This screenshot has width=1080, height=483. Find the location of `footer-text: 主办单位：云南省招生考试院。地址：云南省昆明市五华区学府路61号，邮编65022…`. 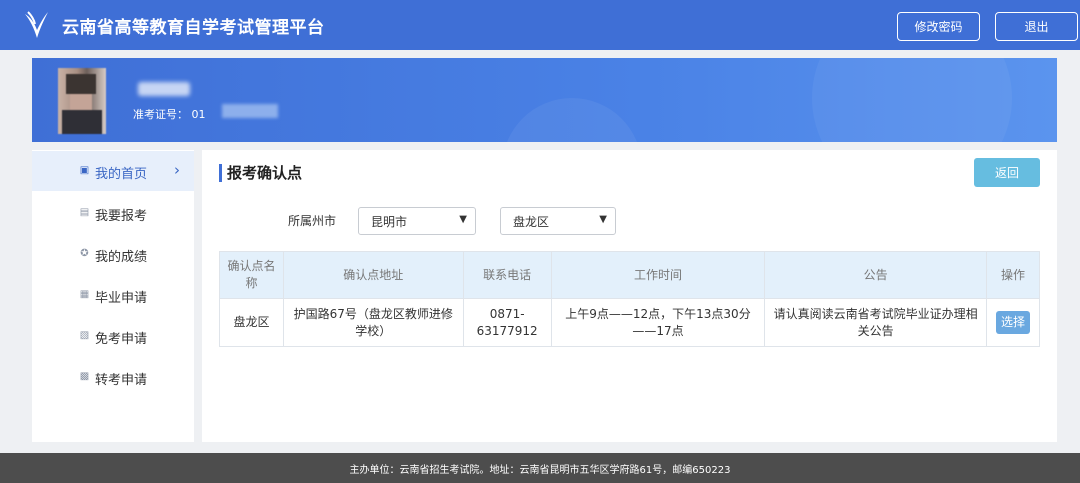

footer-text: 主办单位：云南省招生考试院。地址：云南省昆明市五华区学府路61号，邮编65022… is located at coordinates (540, 470).